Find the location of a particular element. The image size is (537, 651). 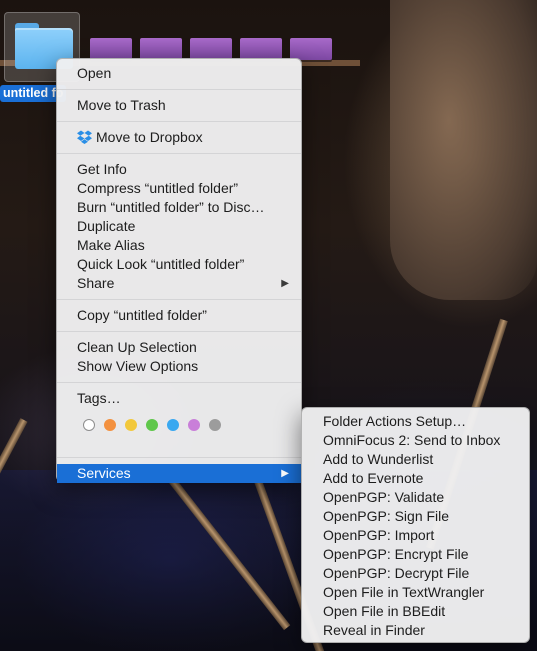

menu-item-share: Share ▶ is located at coordinates (179, 283).